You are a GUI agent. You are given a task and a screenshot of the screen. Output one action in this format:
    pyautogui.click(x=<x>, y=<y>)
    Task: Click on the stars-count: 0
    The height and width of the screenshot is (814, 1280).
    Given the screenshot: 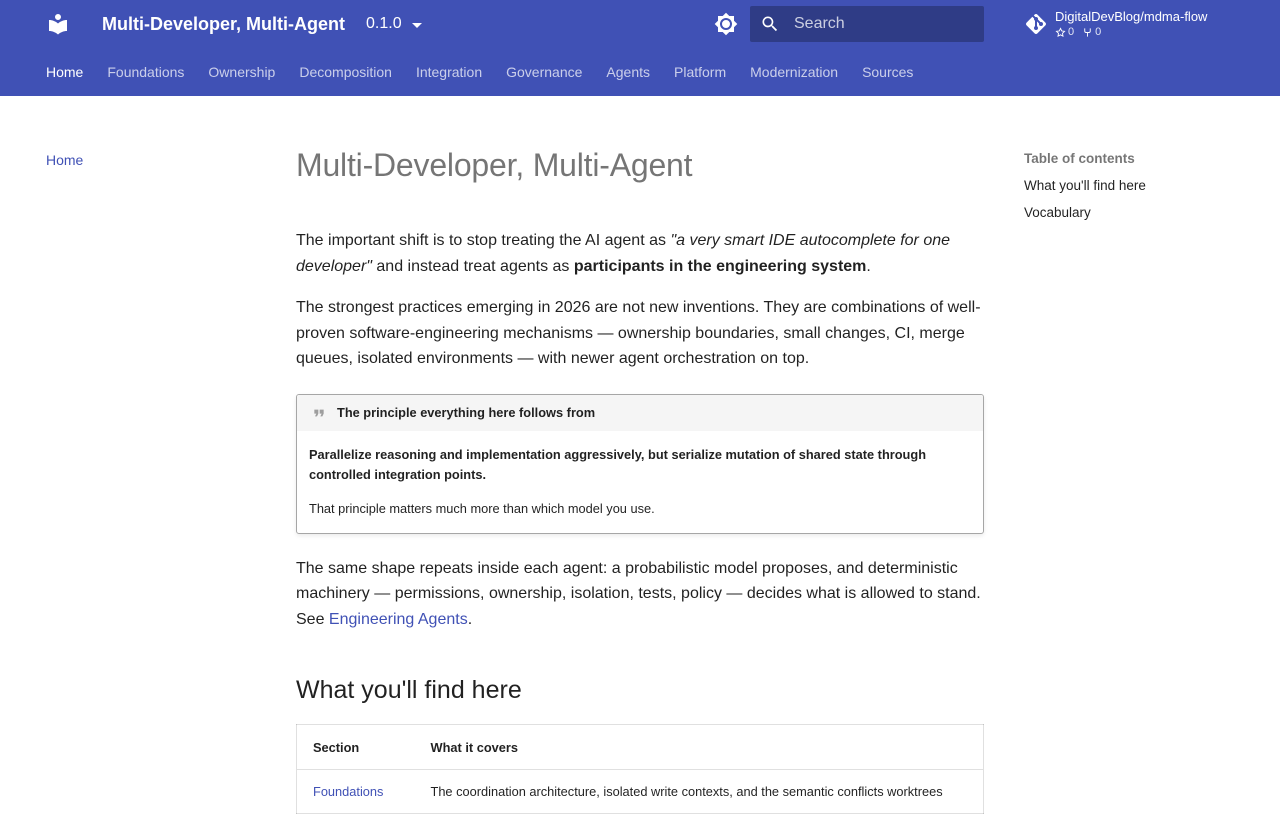 What is the action you would take?
    pyautogui.click(x=1064, y=32)
    